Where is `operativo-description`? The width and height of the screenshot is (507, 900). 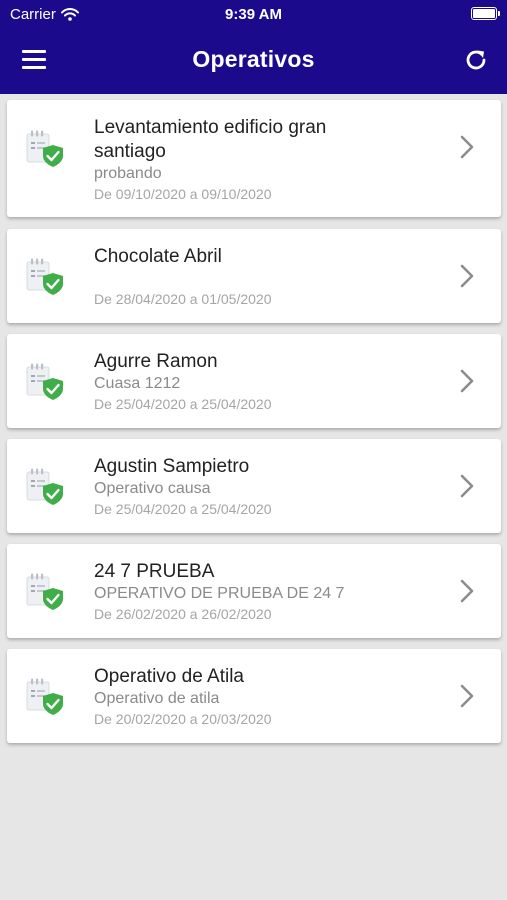 operativo-description is located at coordinates (272, 279).